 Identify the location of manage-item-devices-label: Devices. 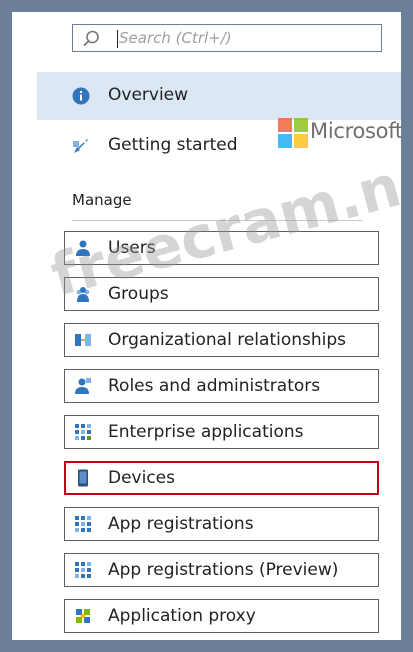
(141, 478).